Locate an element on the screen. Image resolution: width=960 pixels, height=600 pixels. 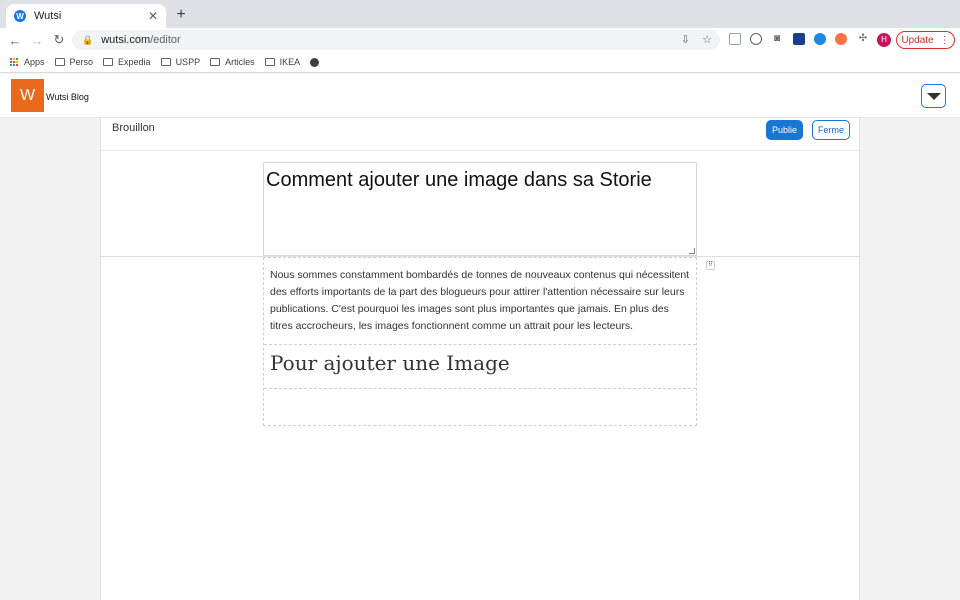
apps-grid-icon is located at coordinates (14, 62).